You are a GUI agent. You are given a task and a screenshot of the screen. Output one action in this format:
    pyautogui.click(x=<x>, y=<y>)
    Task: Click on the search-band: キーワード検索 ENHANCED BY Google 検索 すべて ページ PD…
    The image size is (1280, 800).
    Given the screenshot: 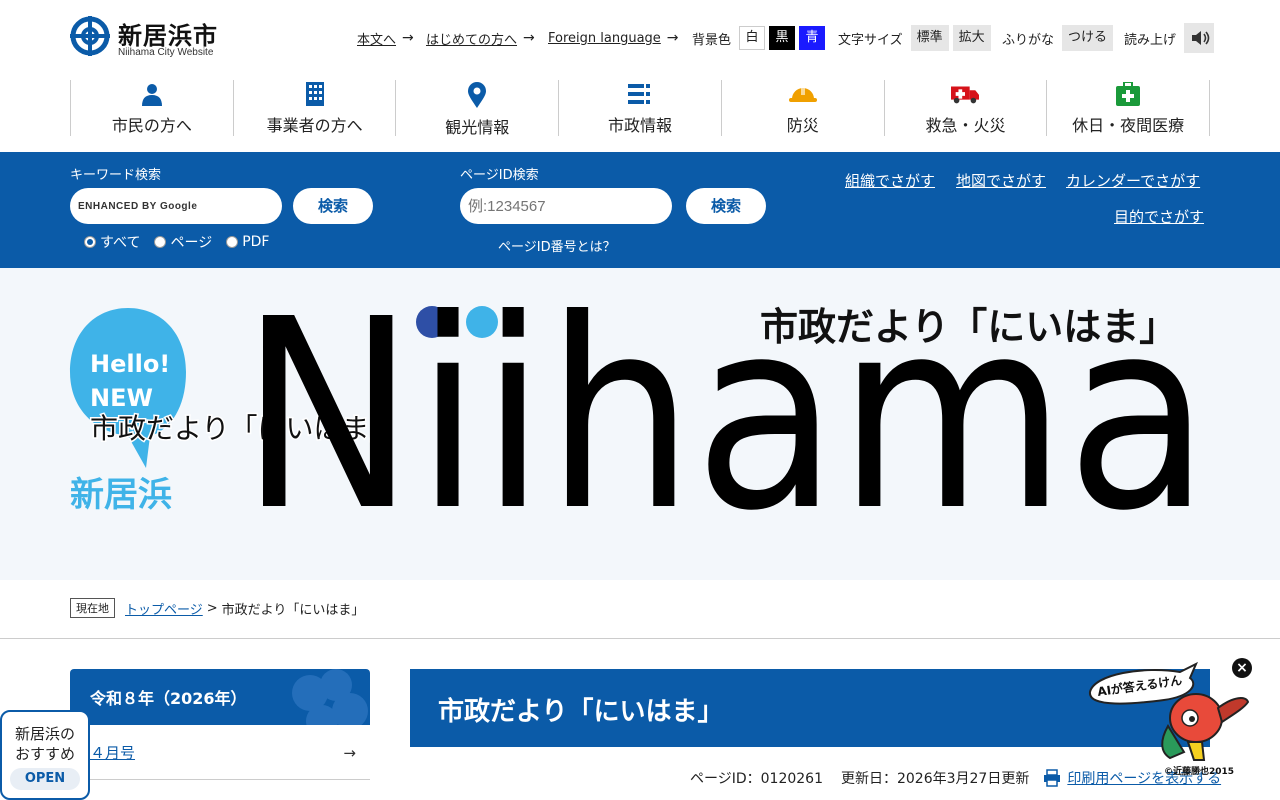 What is the action you would take?
    pyautogui.click(x=640, y=210)
    